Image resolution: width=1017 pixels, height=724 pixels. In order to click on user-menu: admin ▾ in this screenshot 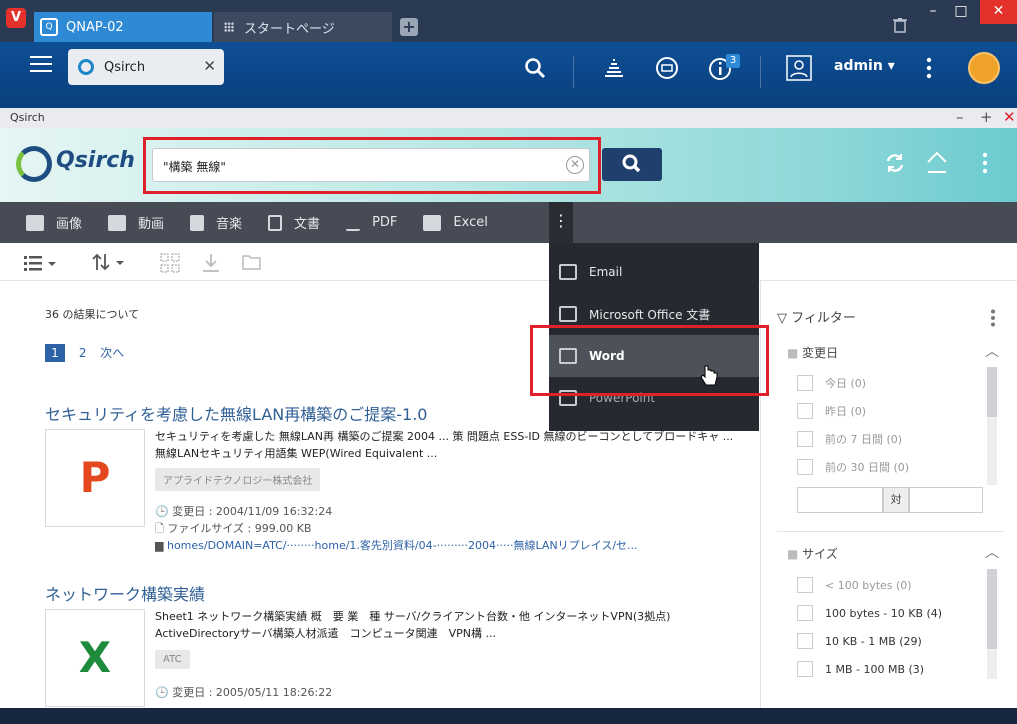, I will do `click(864, 66)`.